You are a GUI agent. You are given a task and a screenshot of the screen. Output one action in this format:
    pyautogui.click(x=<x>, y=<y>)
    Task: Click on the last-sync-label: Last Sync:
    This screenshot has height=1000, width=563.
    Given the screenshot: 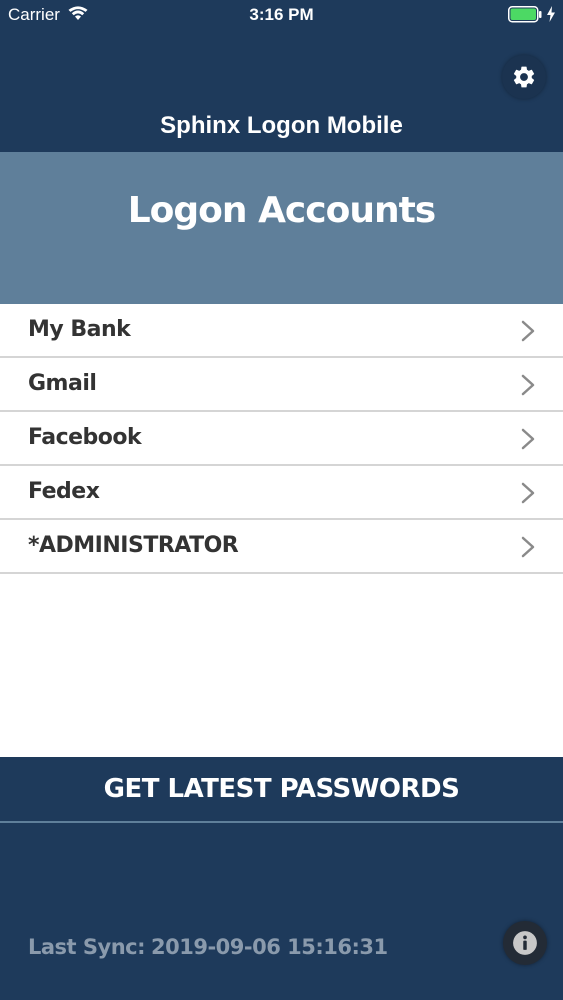 What is the action you would take?
    pyautogui.click(x=87, y=947)
    